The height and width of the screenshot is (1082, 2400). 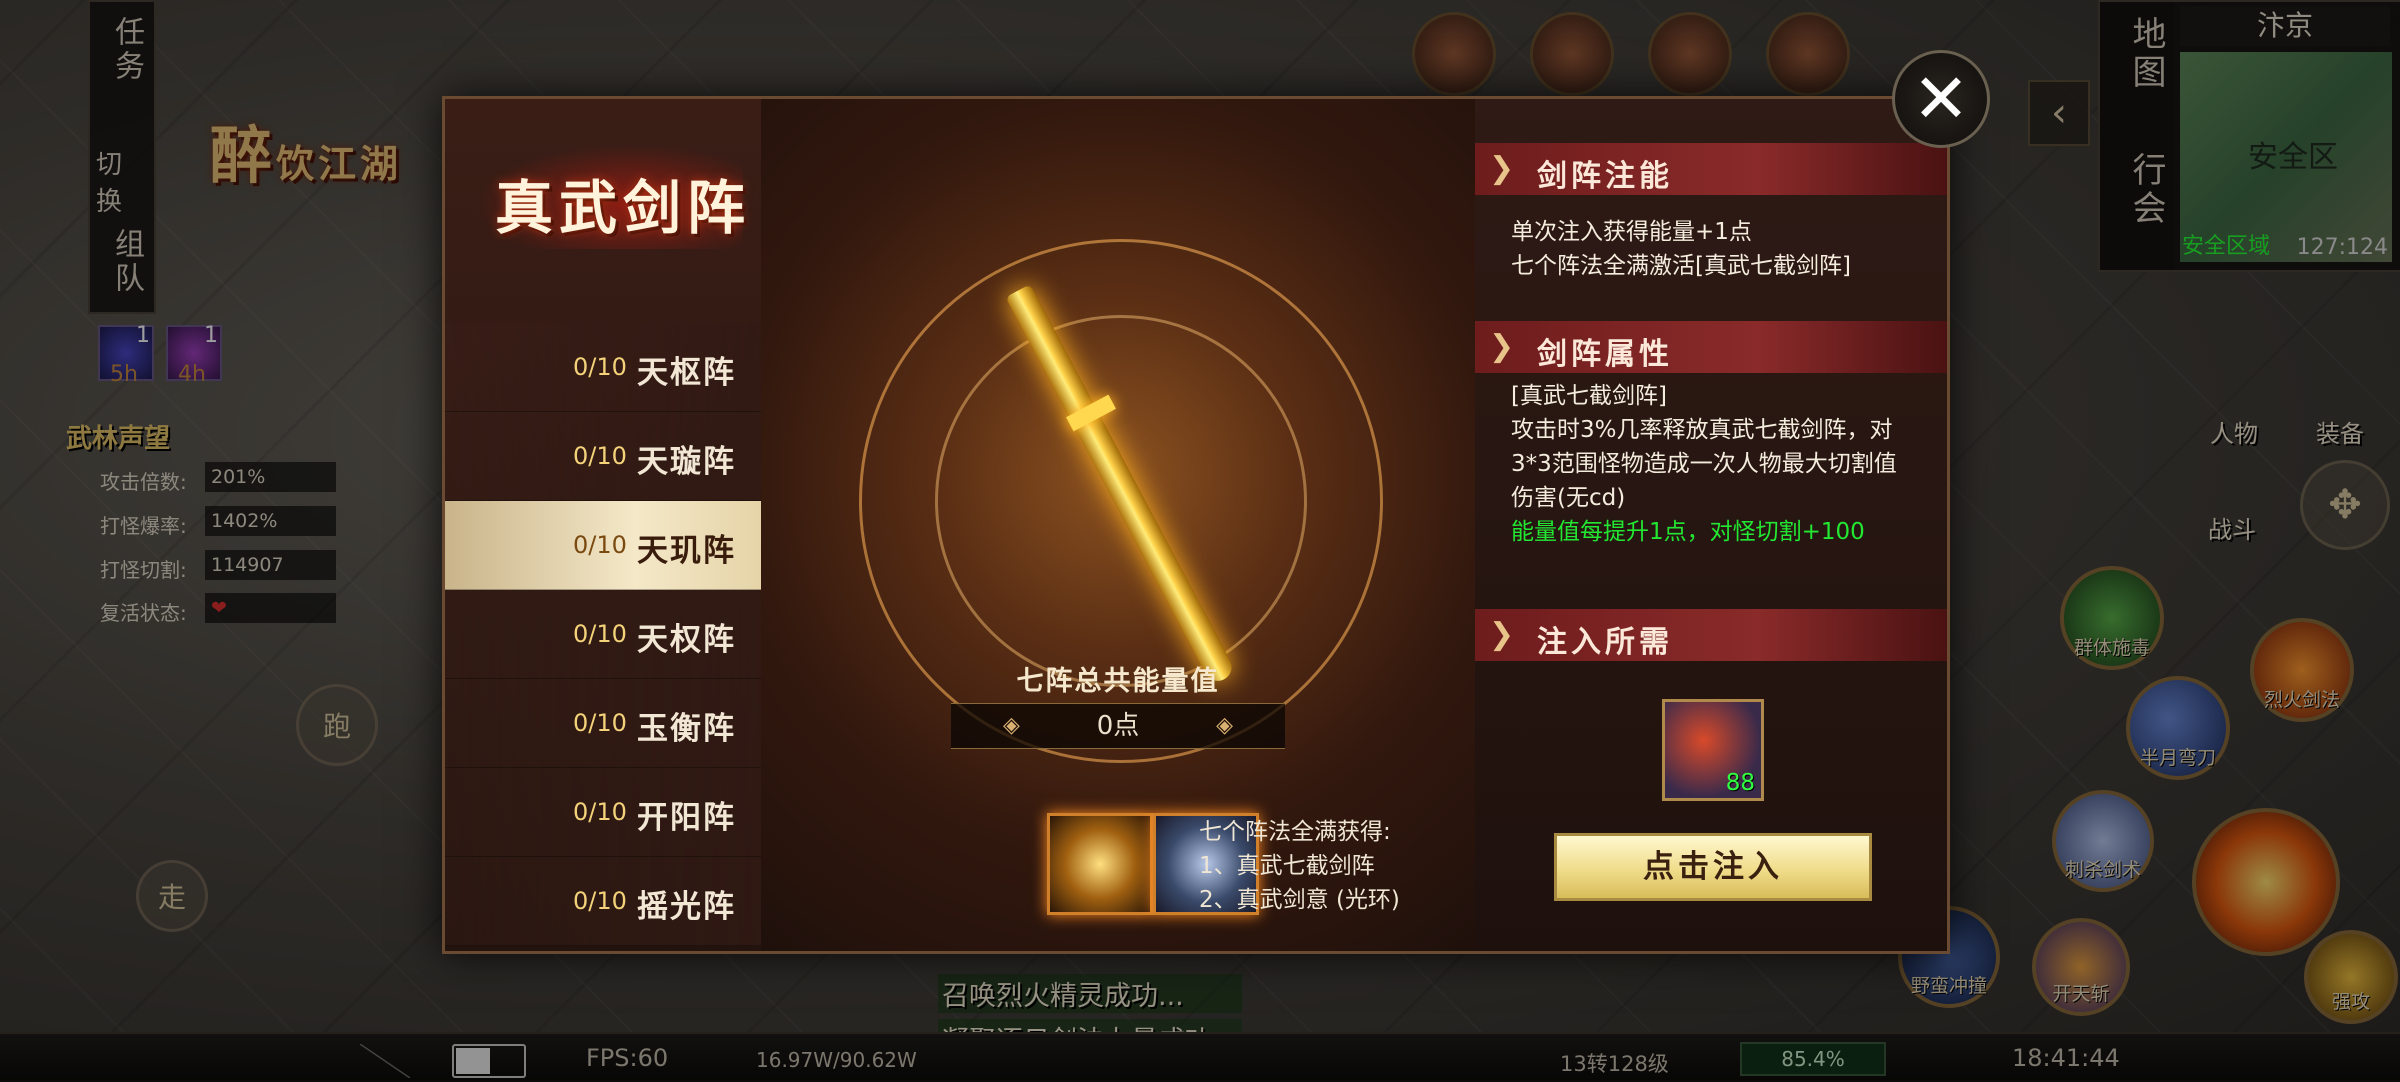 I want to click on formation-name: 玉衡阵, so click(x=686, y=729).